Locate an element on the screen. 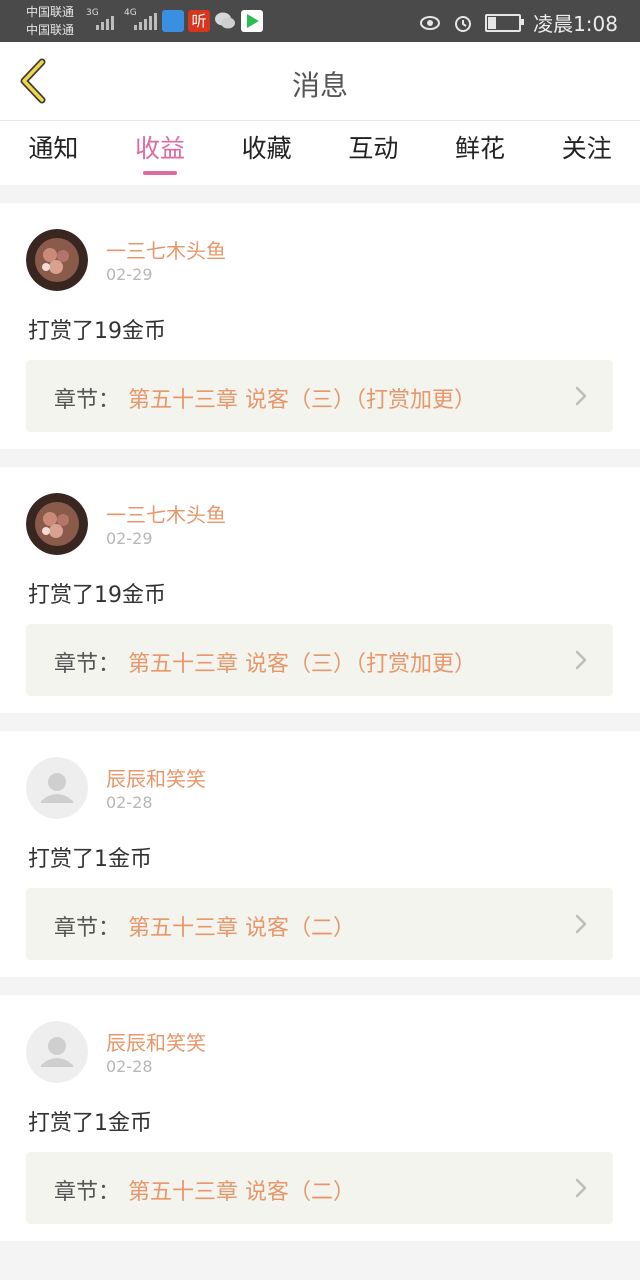 The height and width of the screenshot is (1280, 640). listen-app-icon: 听 is located at coordinates (199, 21).